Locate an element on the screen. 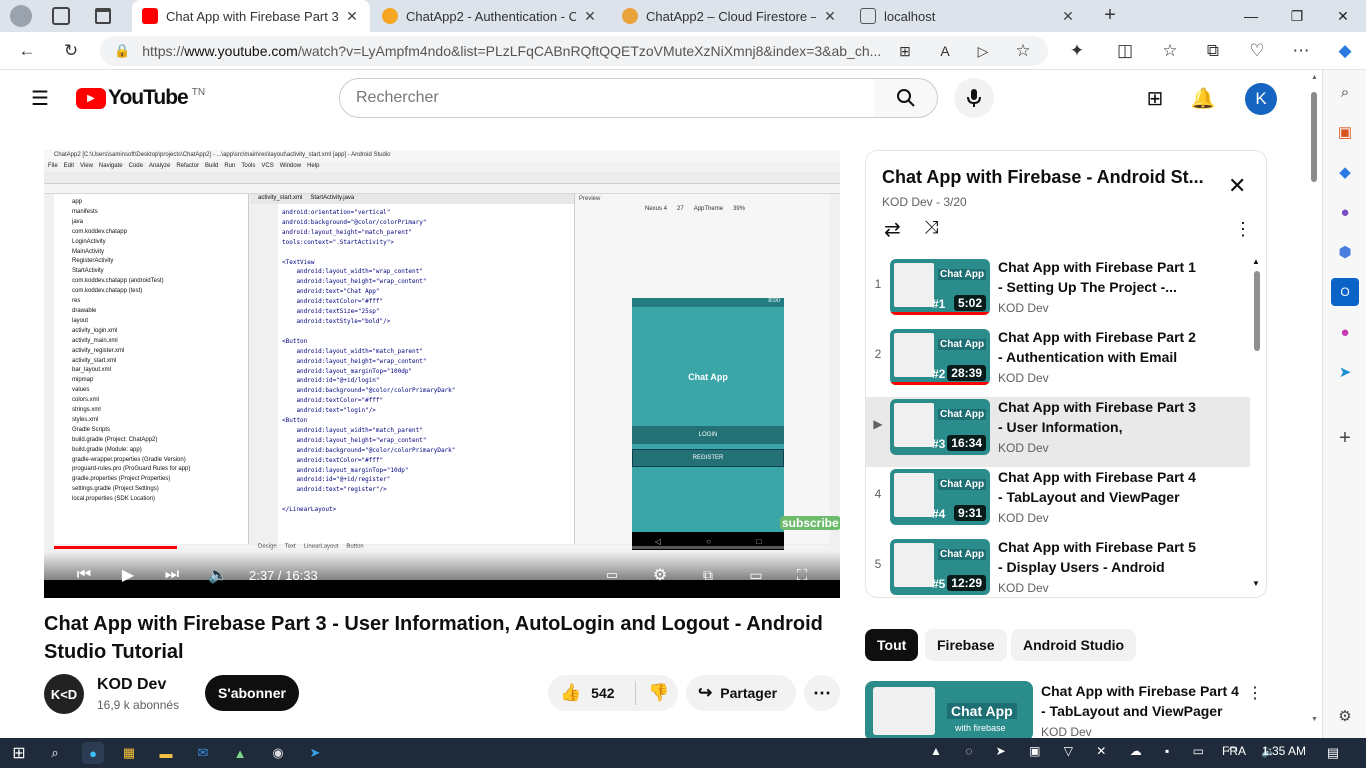 Image resolution: width=1366 pixels, height=768 pixels. favorite-star-icon: ☆ is located at coordinates (1023, 51).